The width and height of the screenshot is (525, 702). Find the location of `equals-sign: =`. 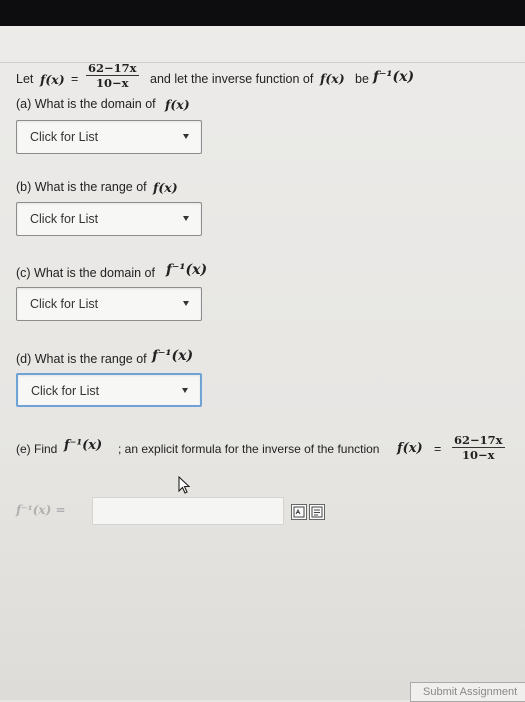

equals-sign: = is located at coordinates (75, 79).